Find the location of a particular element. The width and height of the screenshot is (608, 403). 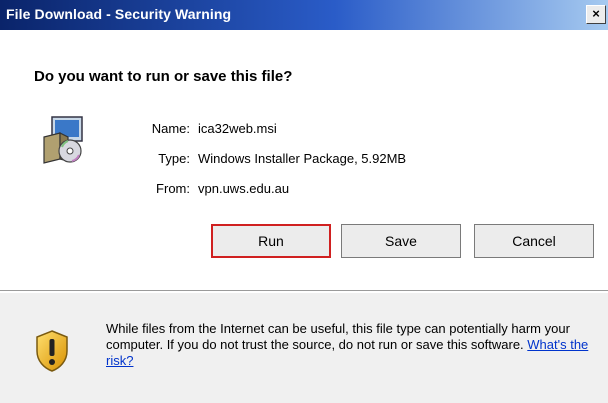

close-button: × is located at coordinates (596, 14).